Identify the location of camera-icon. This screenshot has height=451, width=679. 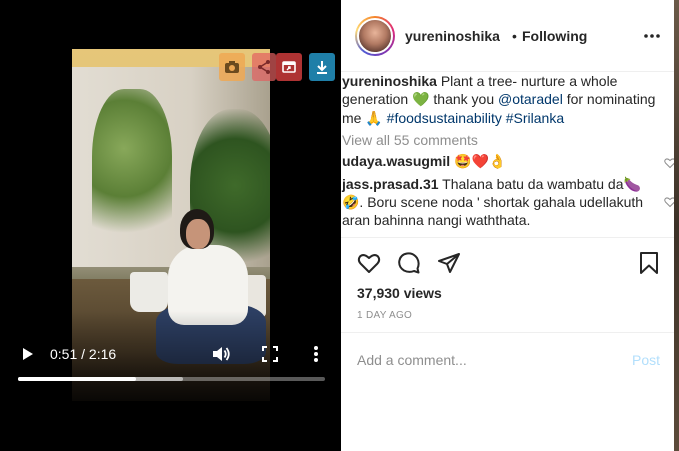
(232, 67).